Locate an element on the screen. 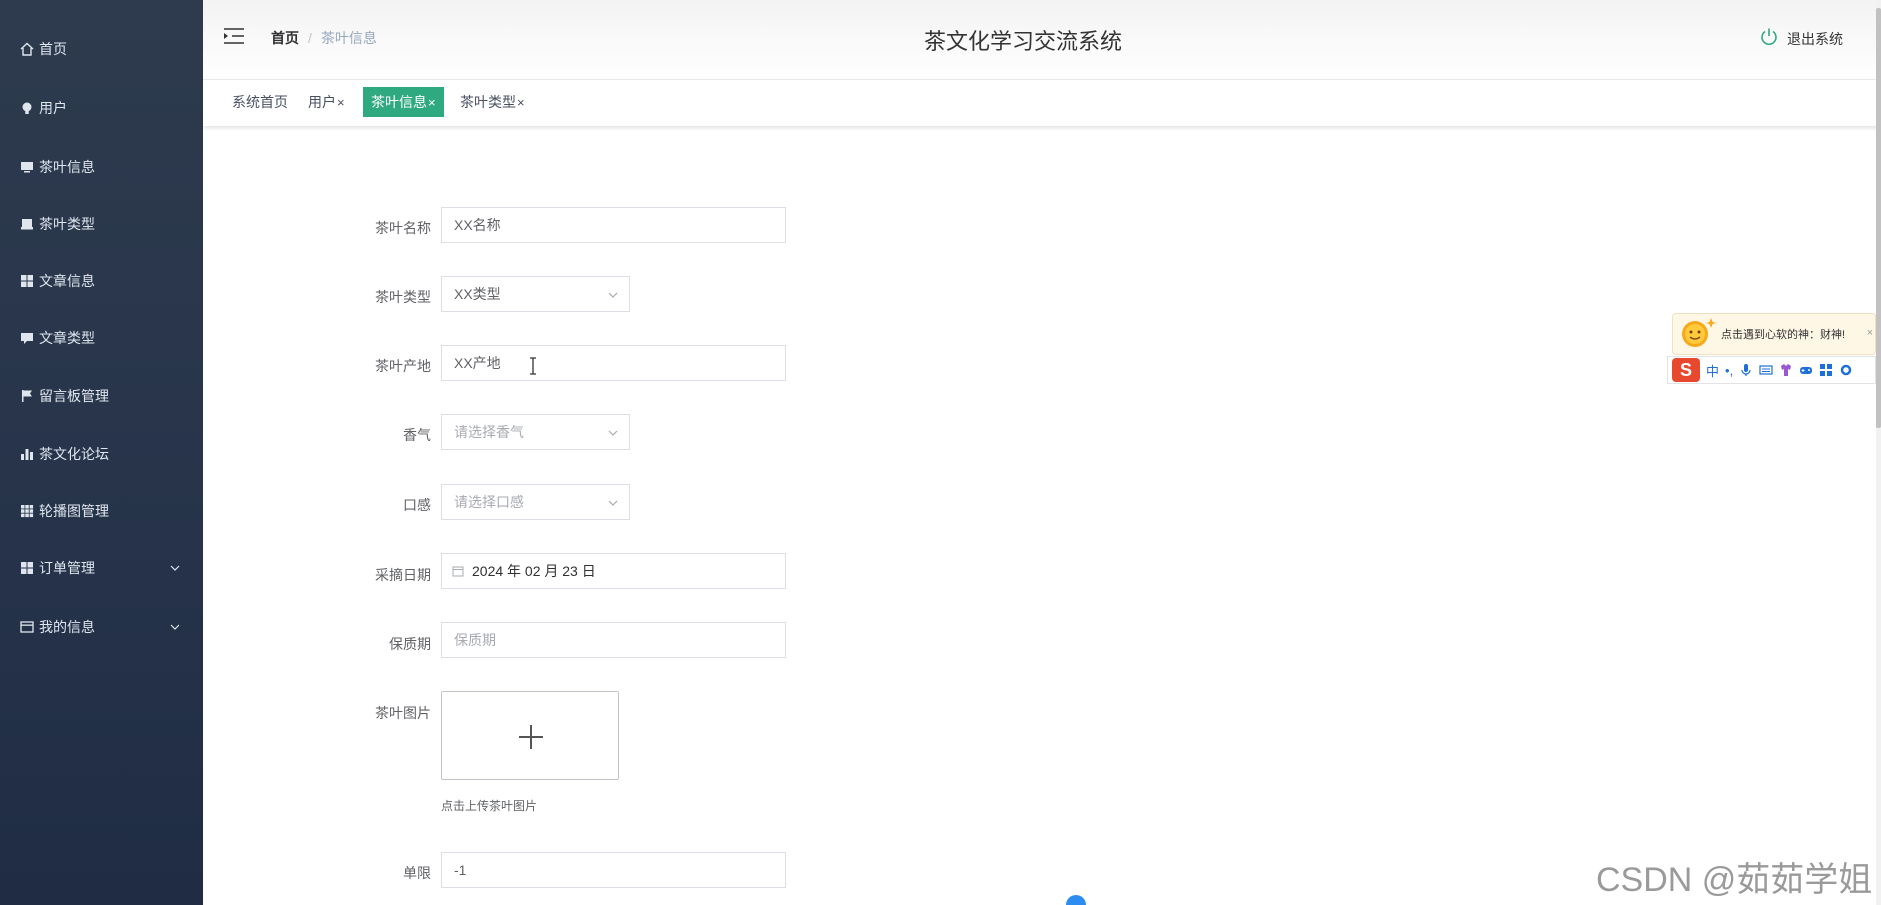 Image resolution: width=1881 pixels, height=905 pixels. shelf-life-input: 保质期 is located at coordinates (613, 640).